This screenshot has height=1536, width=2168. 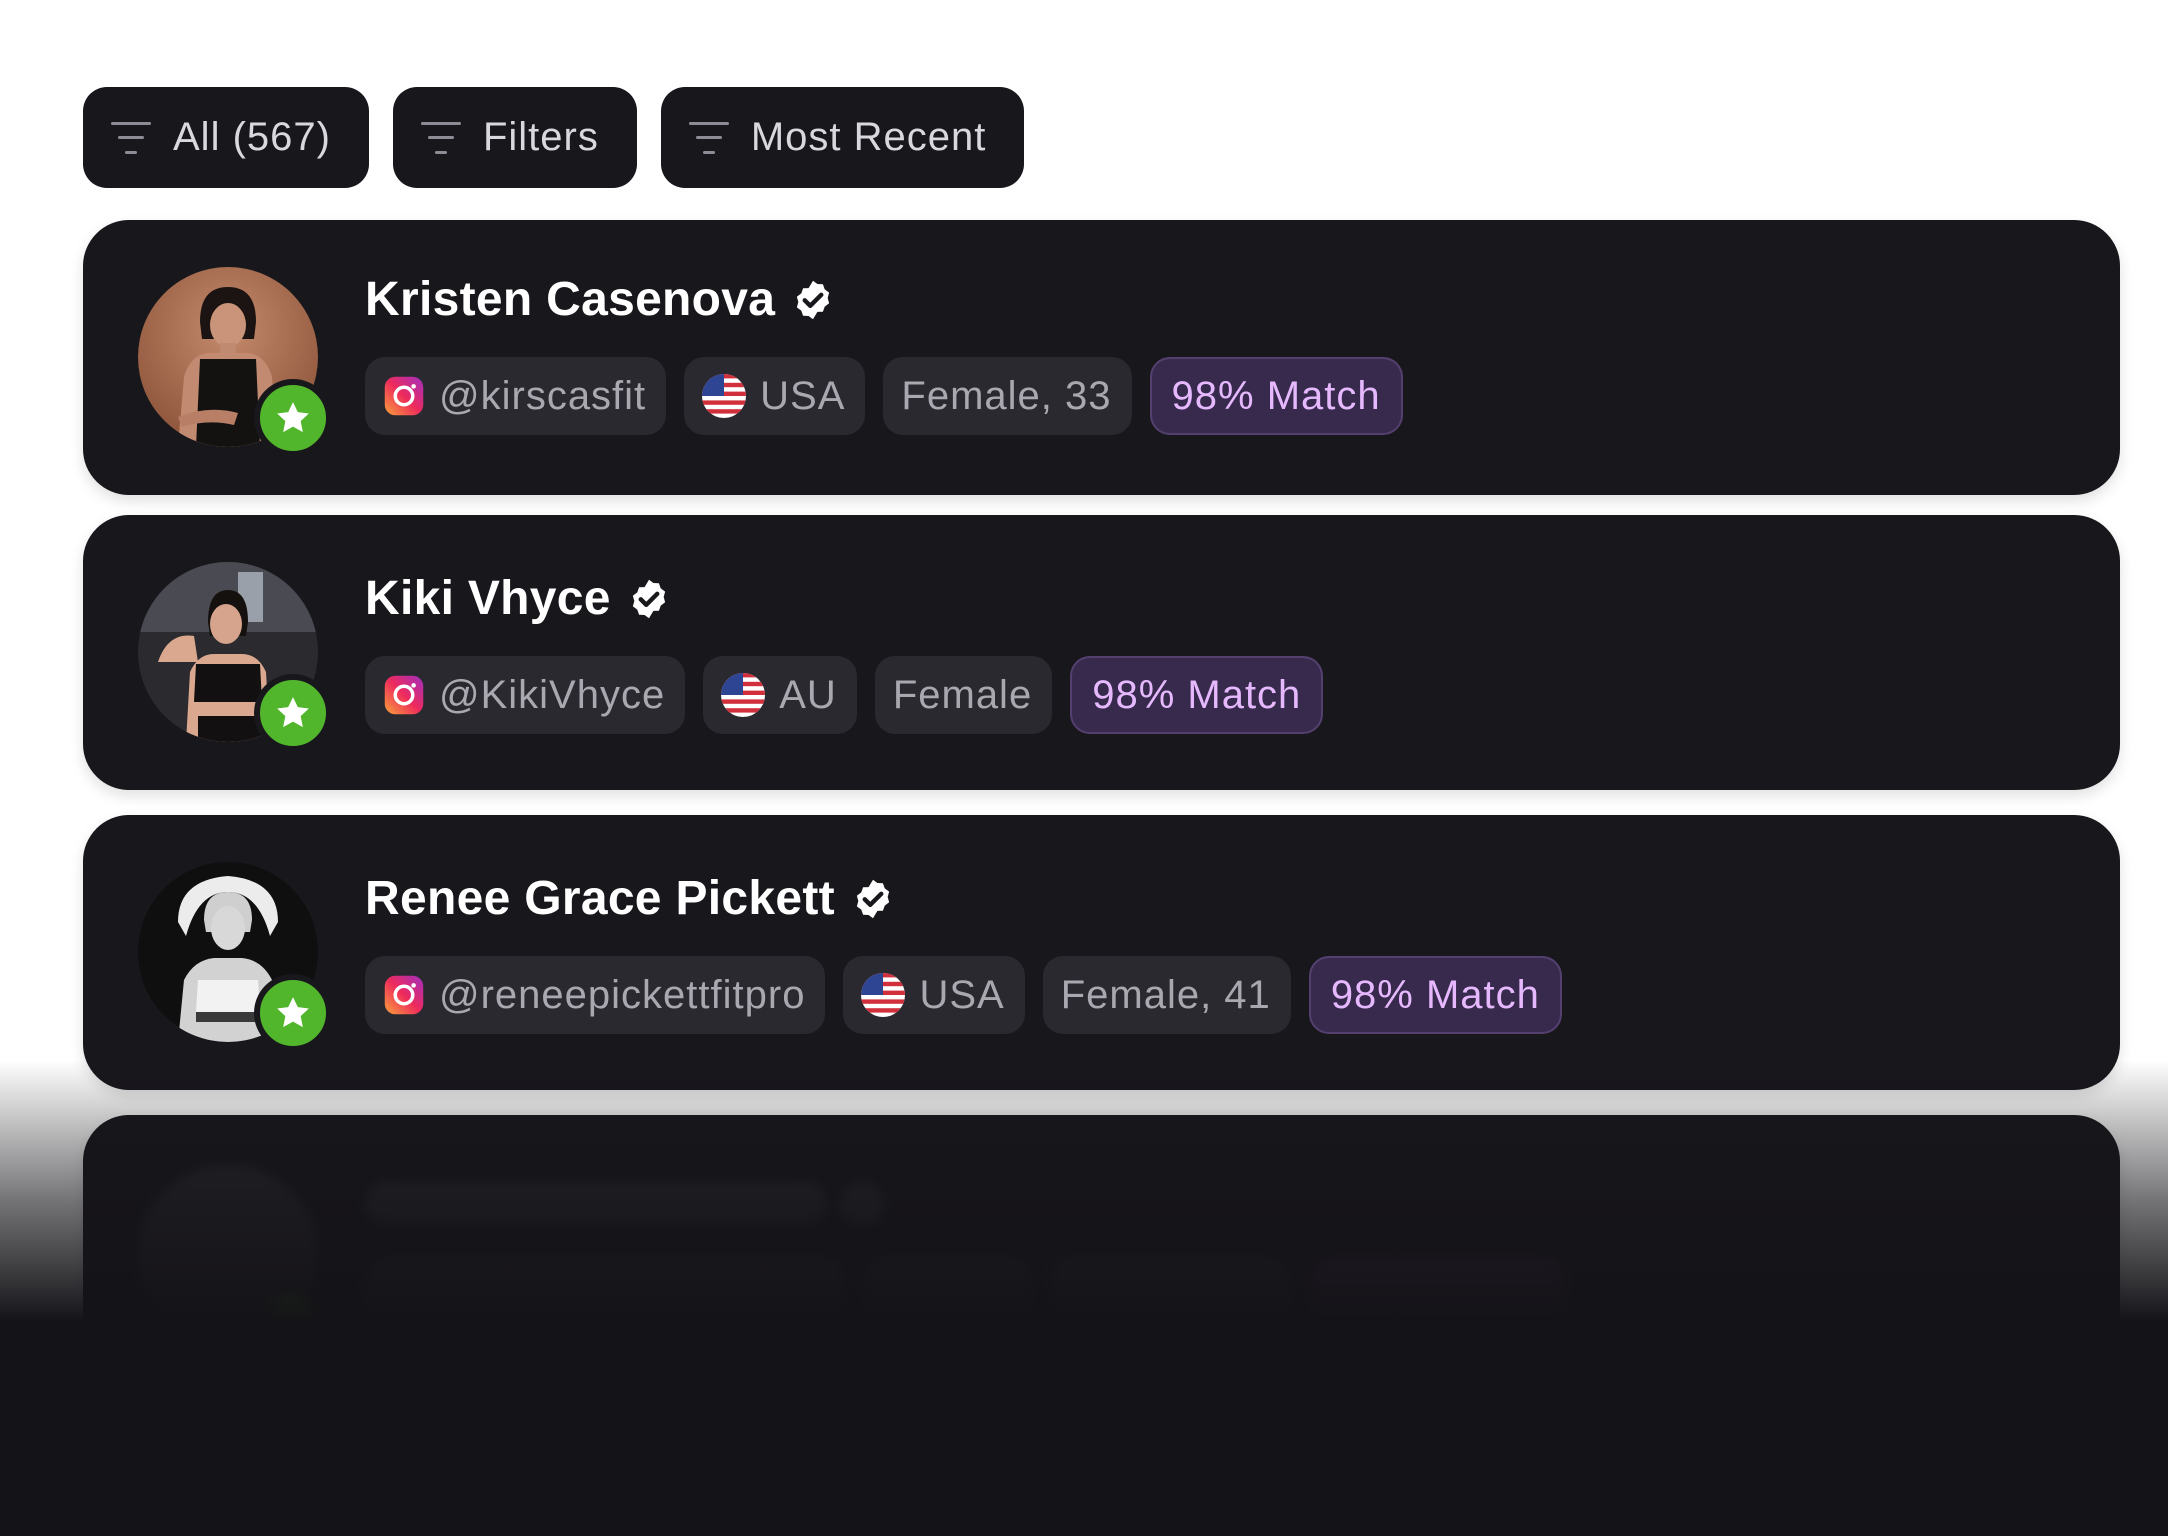 I want to click on creator-name: Kiki Vhyce, so click(x=488, y=598).